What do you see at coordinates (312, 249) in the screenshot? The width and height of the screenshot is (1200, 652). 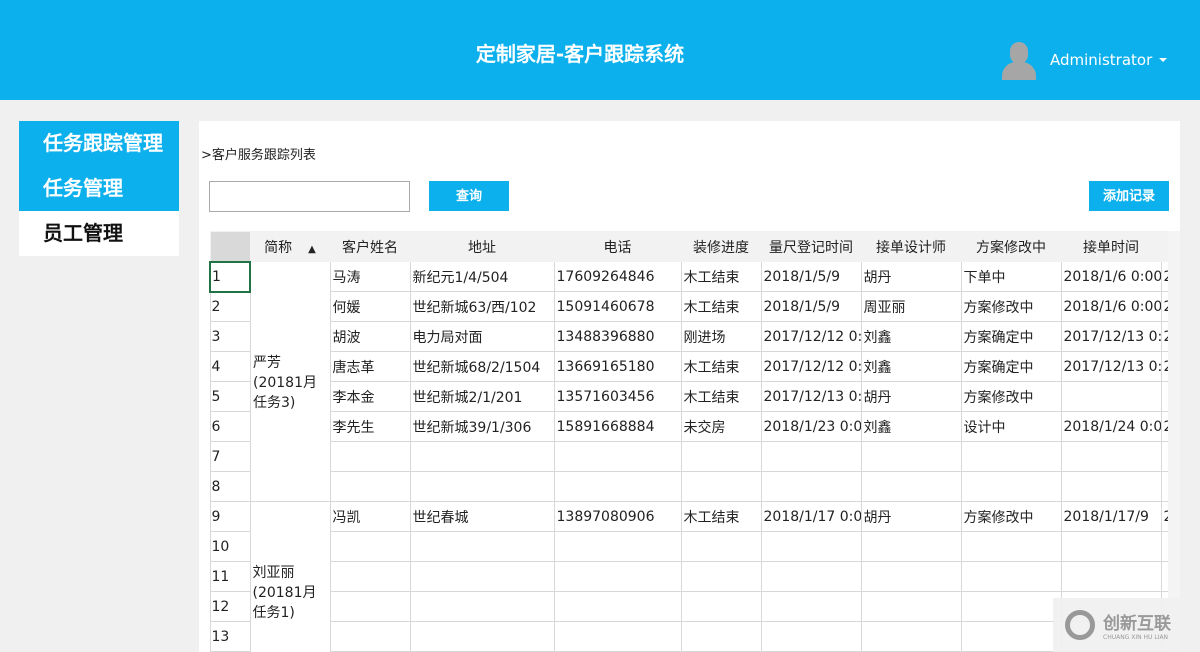 I see `sort-ascending-icon: ▲` at bounding box center [312, 249].